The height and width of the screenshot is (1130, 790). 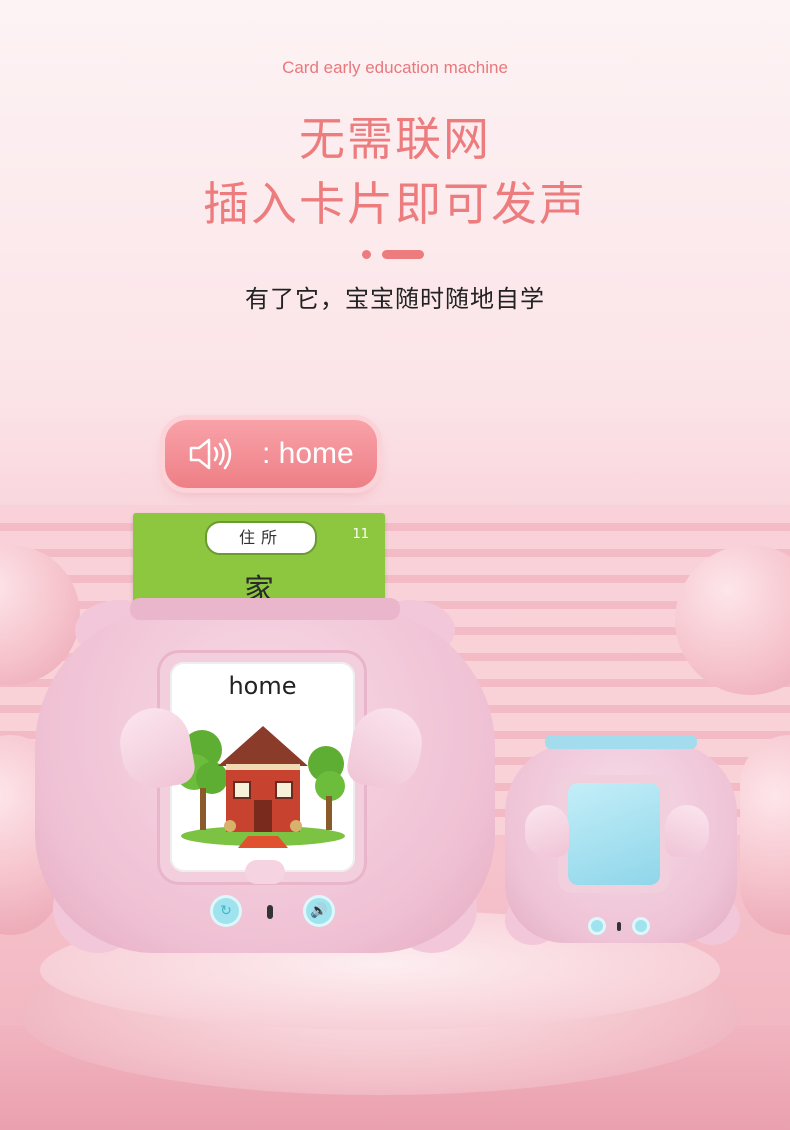 I want to click on small-device-slot, so click(x=621, y=742).